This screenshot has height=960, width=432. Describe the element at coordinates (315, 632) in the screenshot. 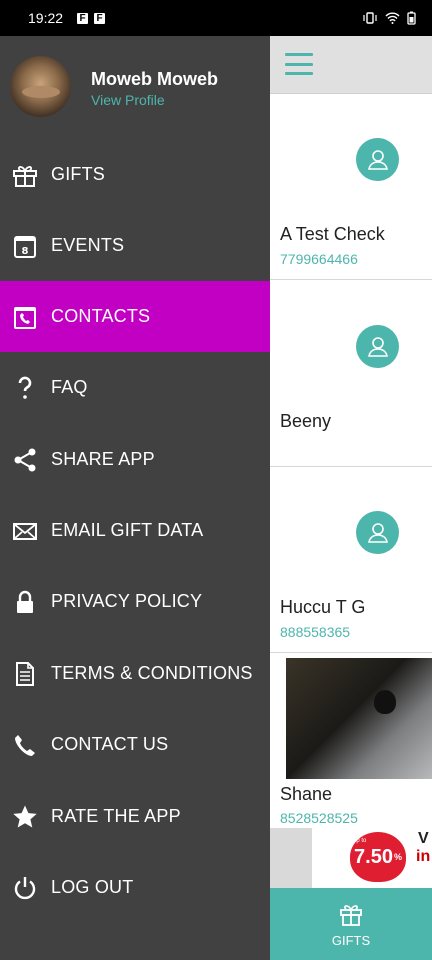

I see `contact-phone: 888558365` at that location.